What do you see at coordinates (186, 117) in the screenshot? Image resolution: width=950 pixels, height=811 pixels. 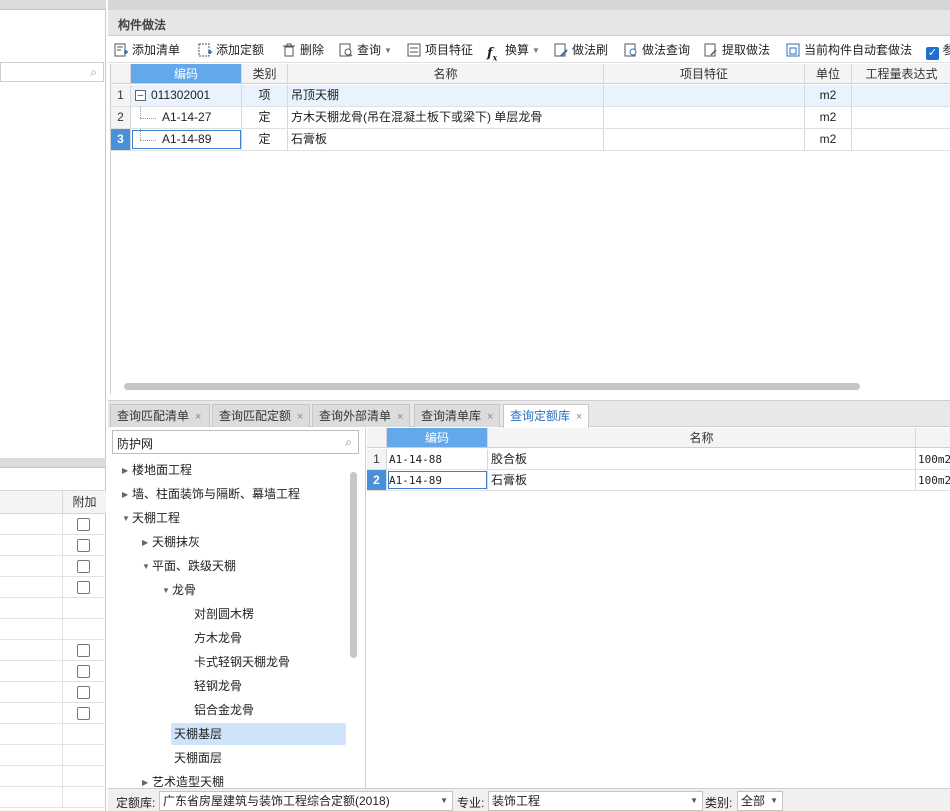 I see `code-cell: A1-14-27` at bounding box center [186, 117].